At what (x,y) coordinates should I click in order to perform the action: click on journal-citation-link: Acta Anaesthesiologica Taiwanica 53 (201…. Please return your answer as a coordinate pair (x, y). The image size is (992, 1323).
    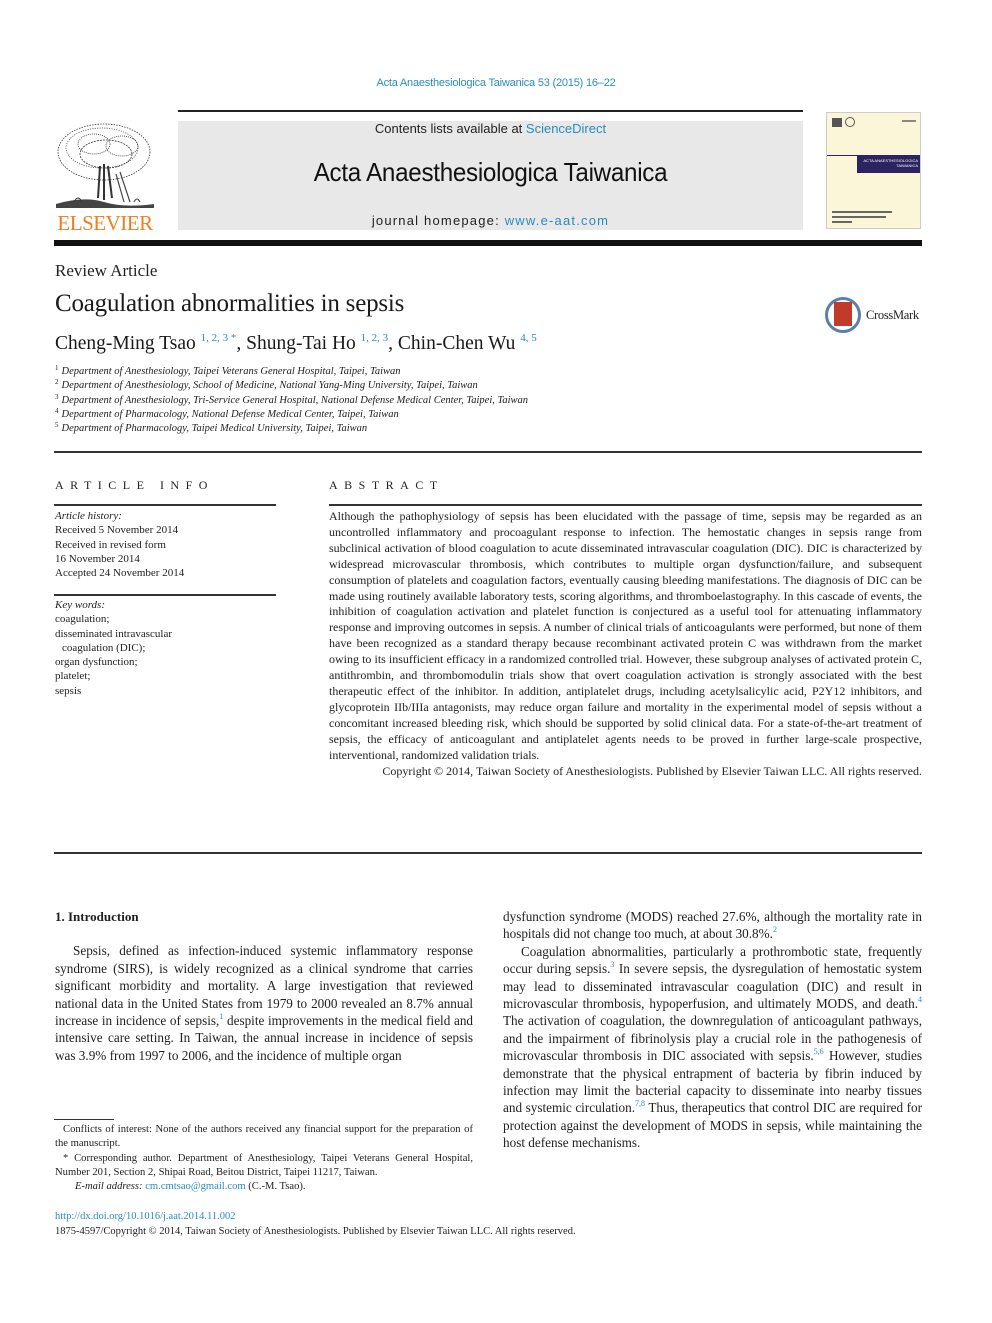
    Looking at the image, I should click on (496, 83).